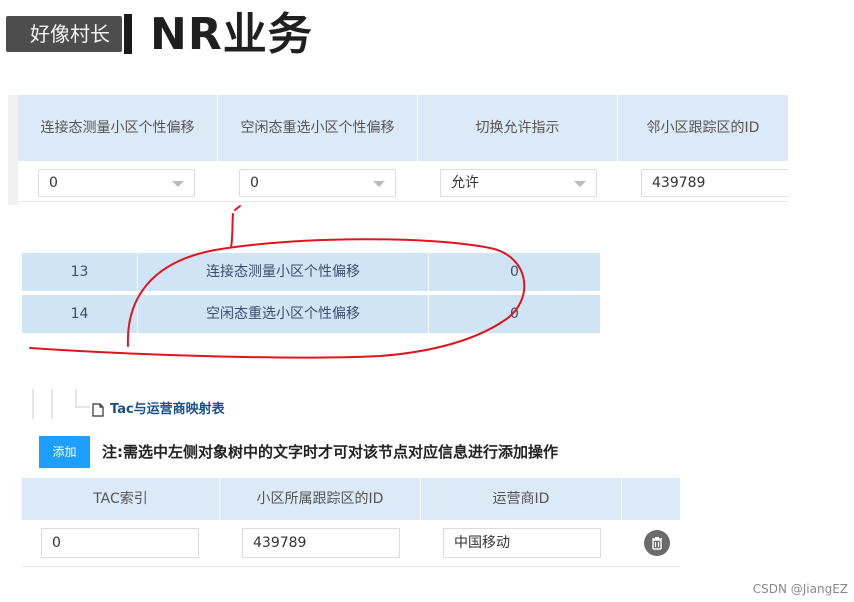  I want to click on watermark: CSDN @JiangEZ, so click(800, 589).